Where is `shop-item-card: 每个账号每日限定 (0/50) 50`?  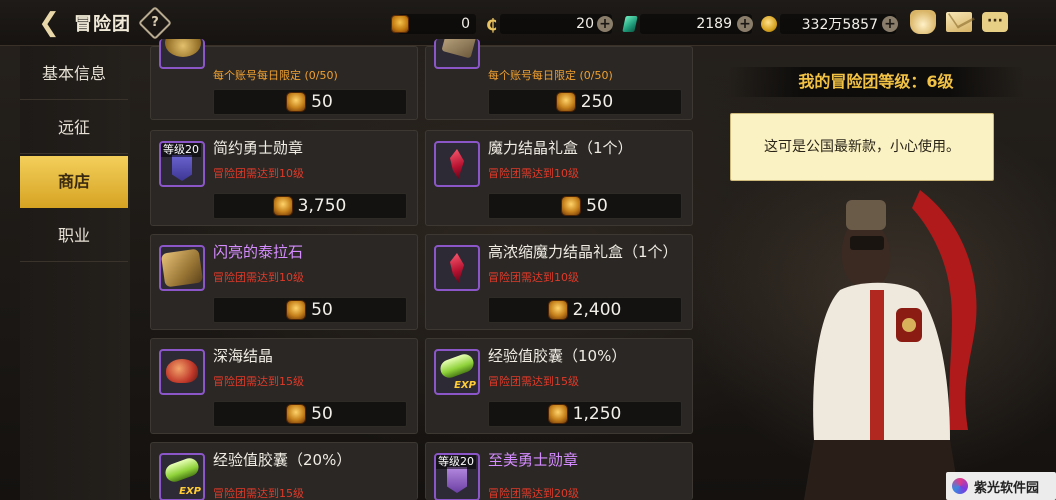 shop-item-card: 每个账号每日限定 (0/50) 50 is located at coordinates (284, 79).